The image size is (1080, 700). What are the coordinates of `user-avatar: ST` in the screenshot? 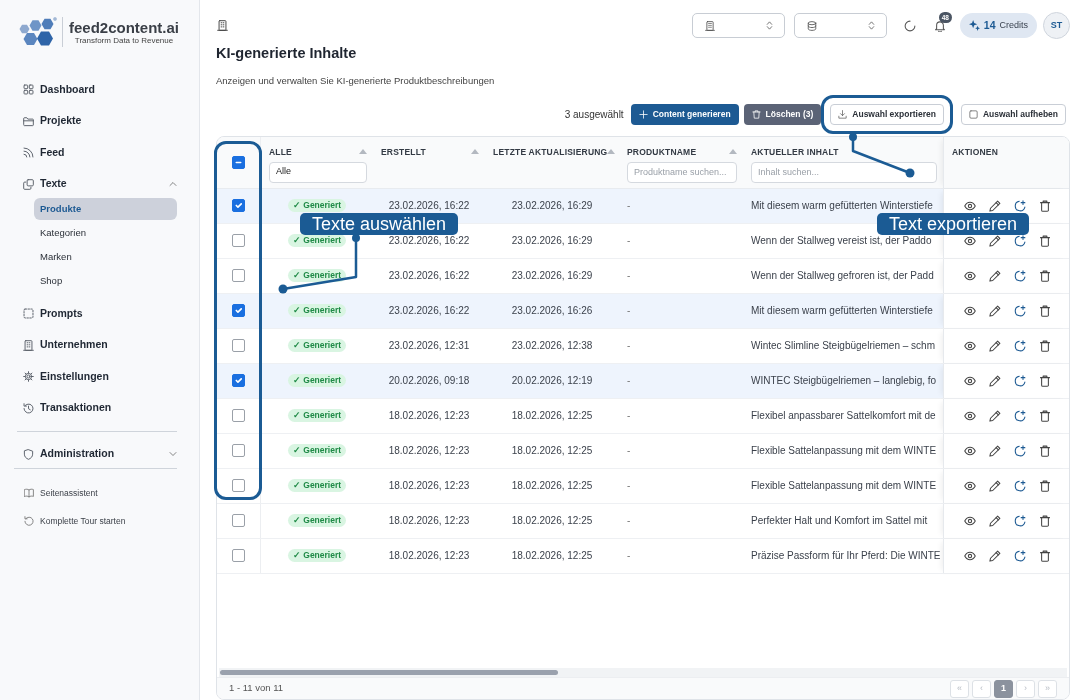 It's located at (1056, 26).